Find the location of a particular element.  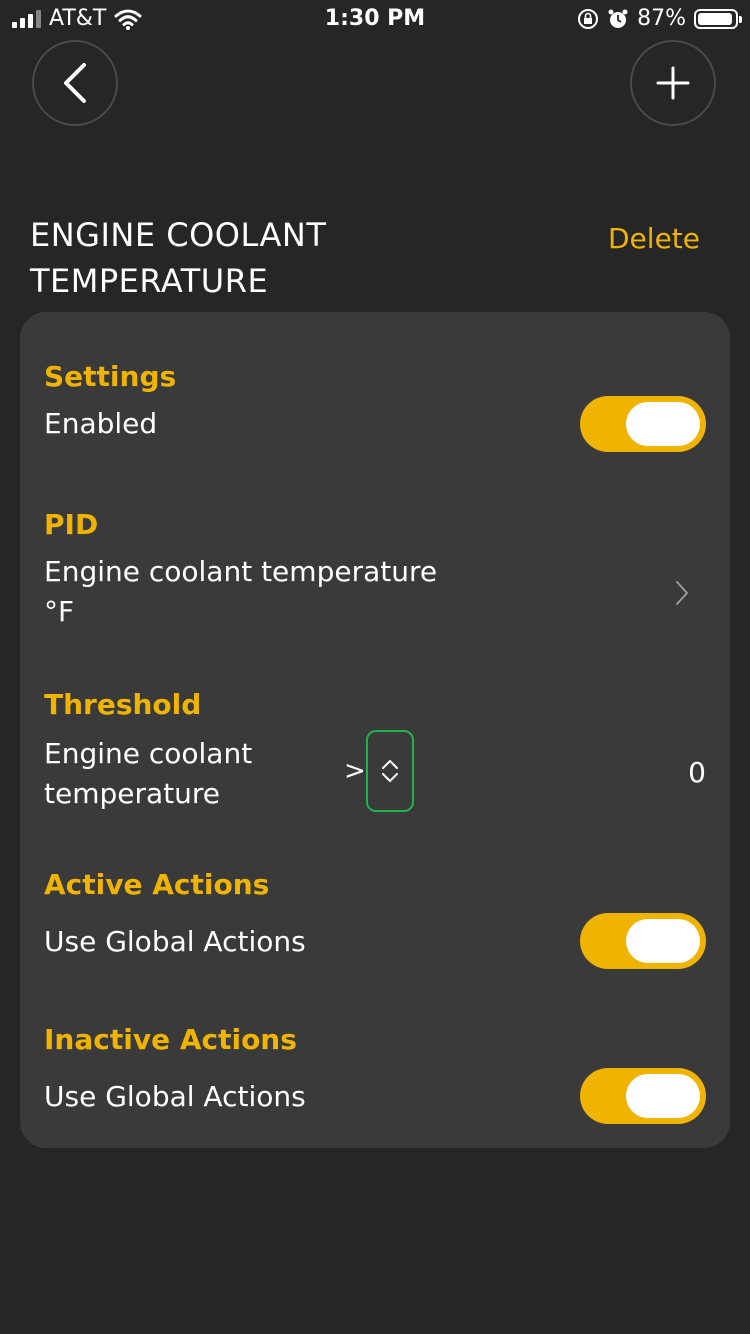

up-down-chevron-icon is located at coordinates (390, 771).